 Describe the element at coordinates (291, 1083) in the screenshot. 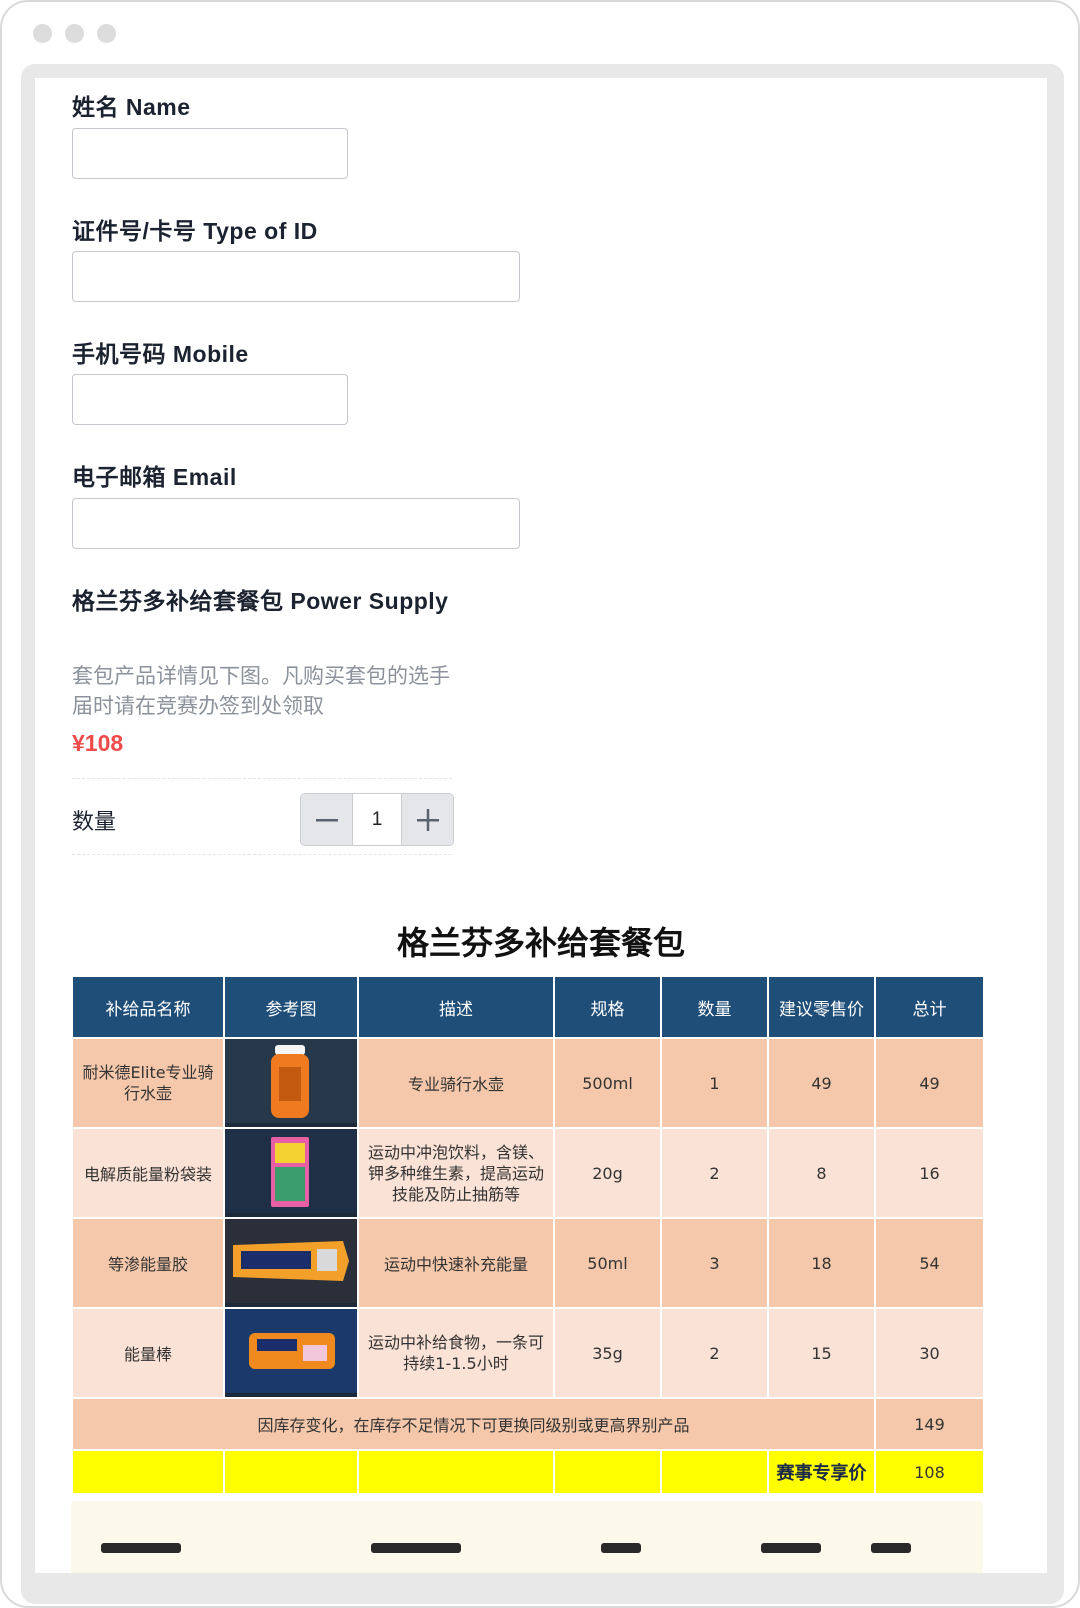

I see `water-bottle-image` at that location.